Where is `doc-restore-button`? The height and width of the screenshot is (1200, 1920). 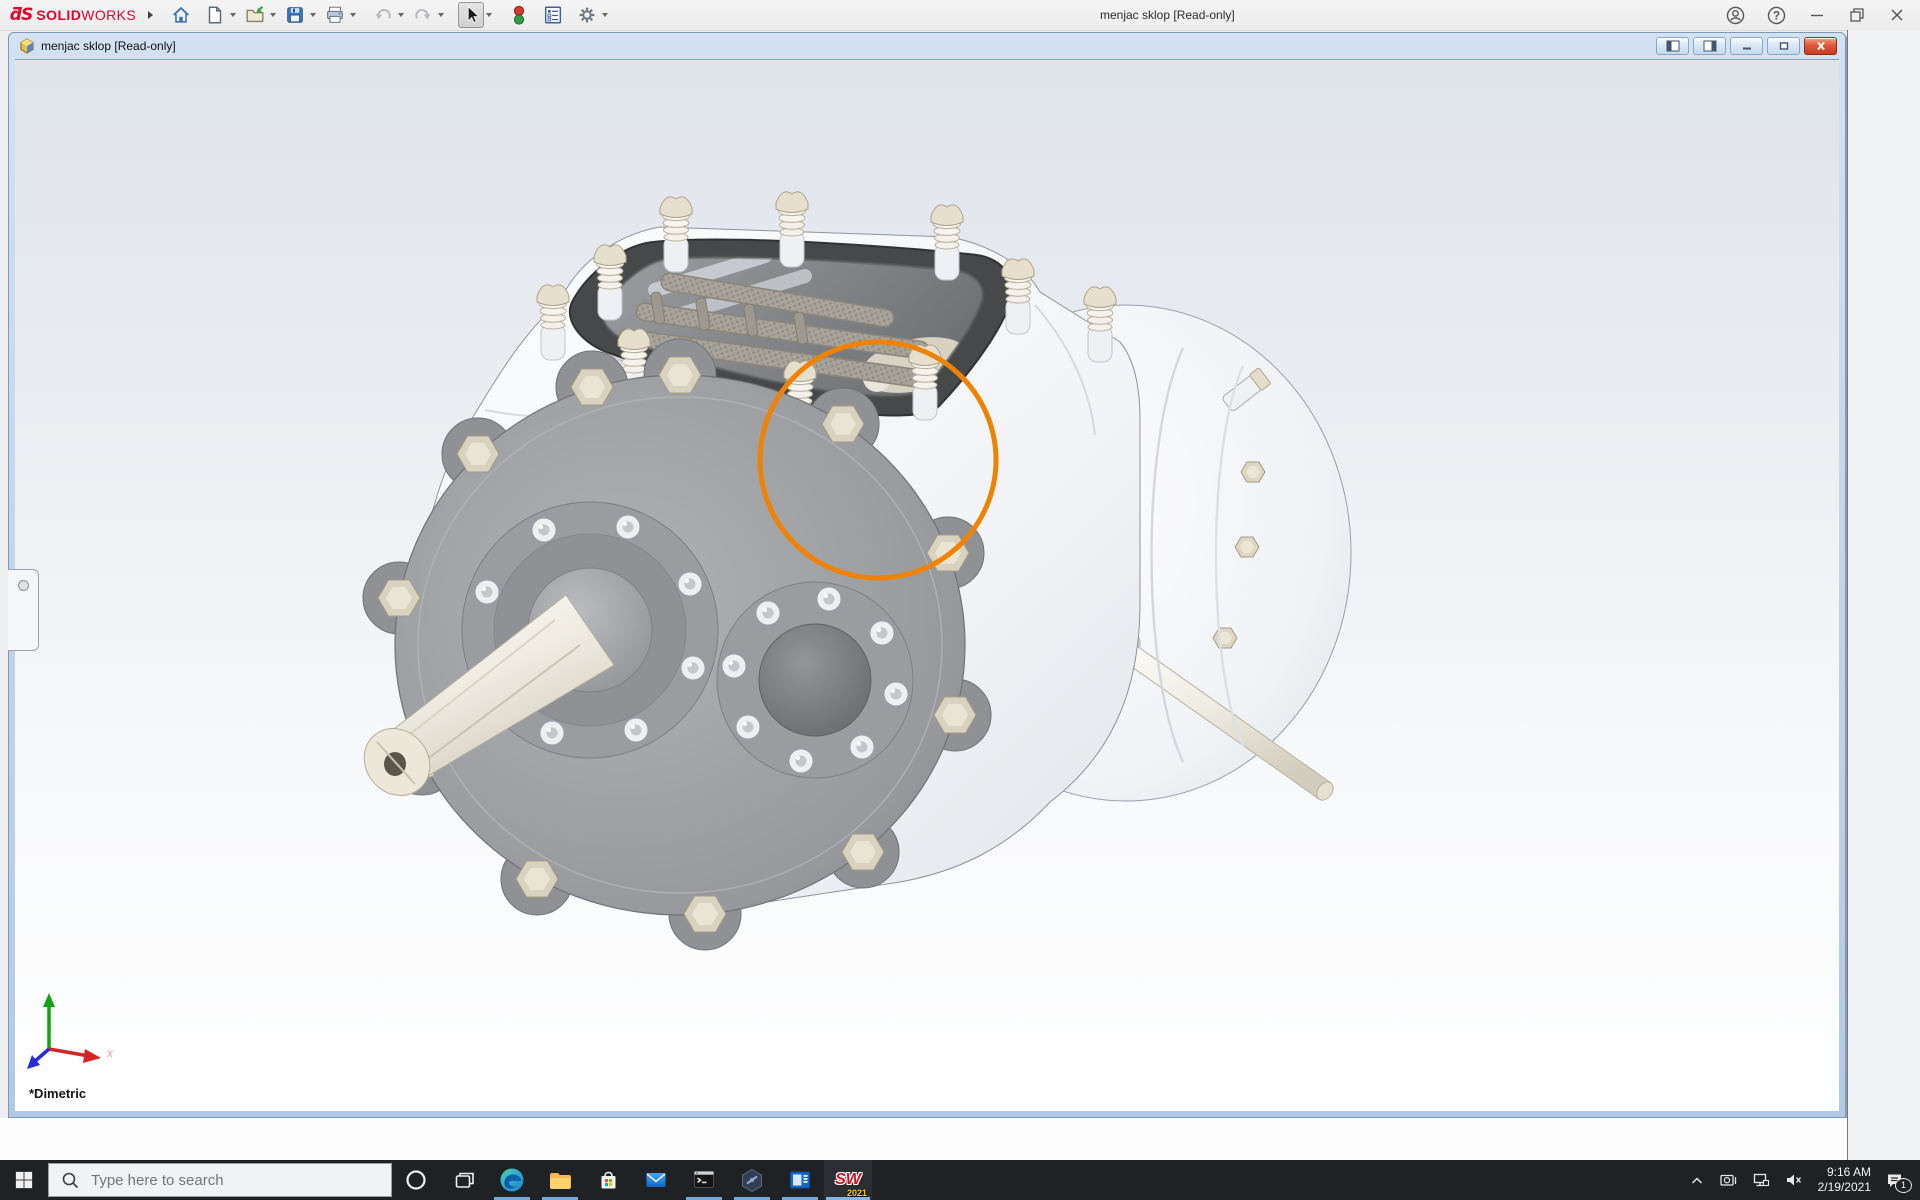
doc-restore-button is located at coordinates (1783, 46).